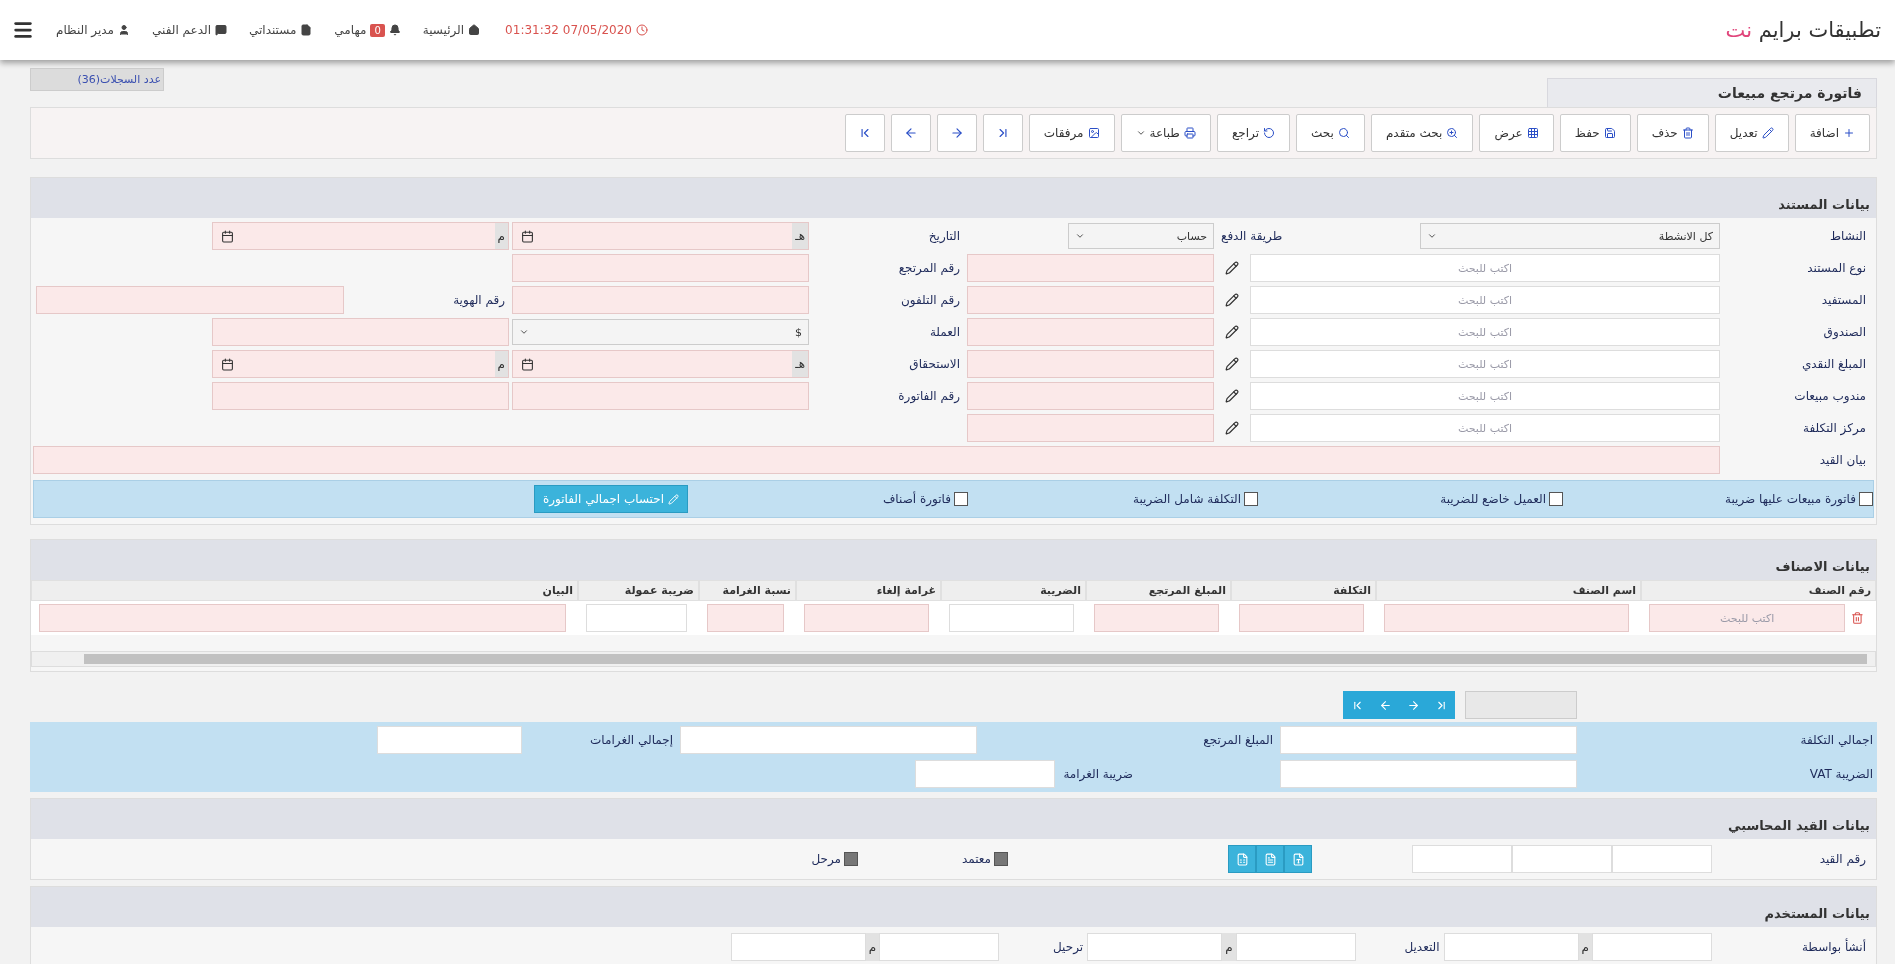  What do you see at coordinates (1422, 947) in the screenshot?
I see `field-label: التعديل` at bounding box center [1422, 947].